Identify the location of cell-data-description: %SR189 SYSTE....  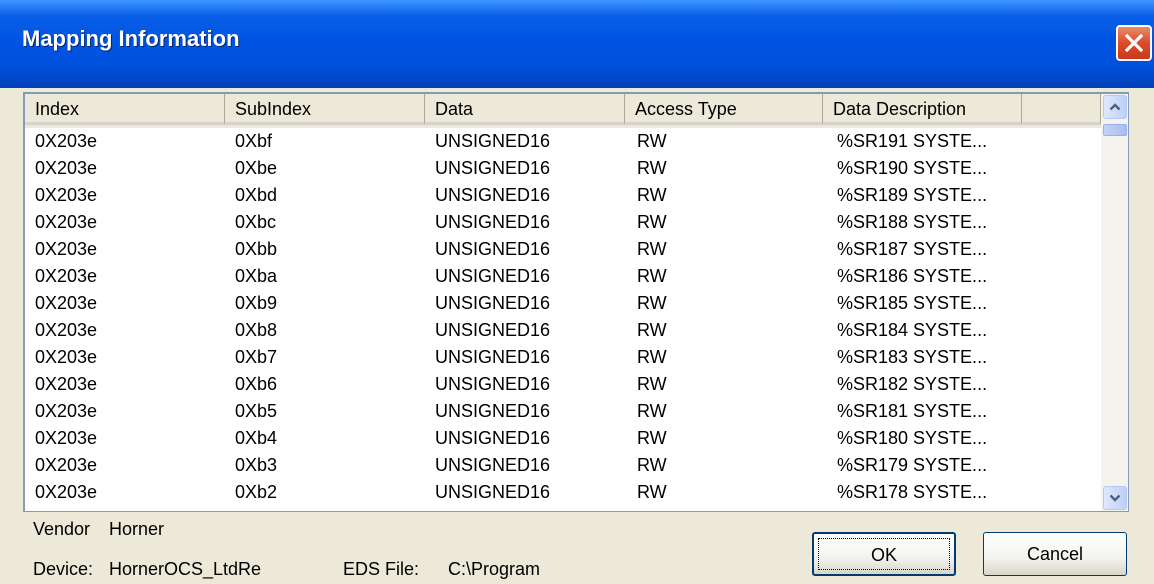
(912, 195).